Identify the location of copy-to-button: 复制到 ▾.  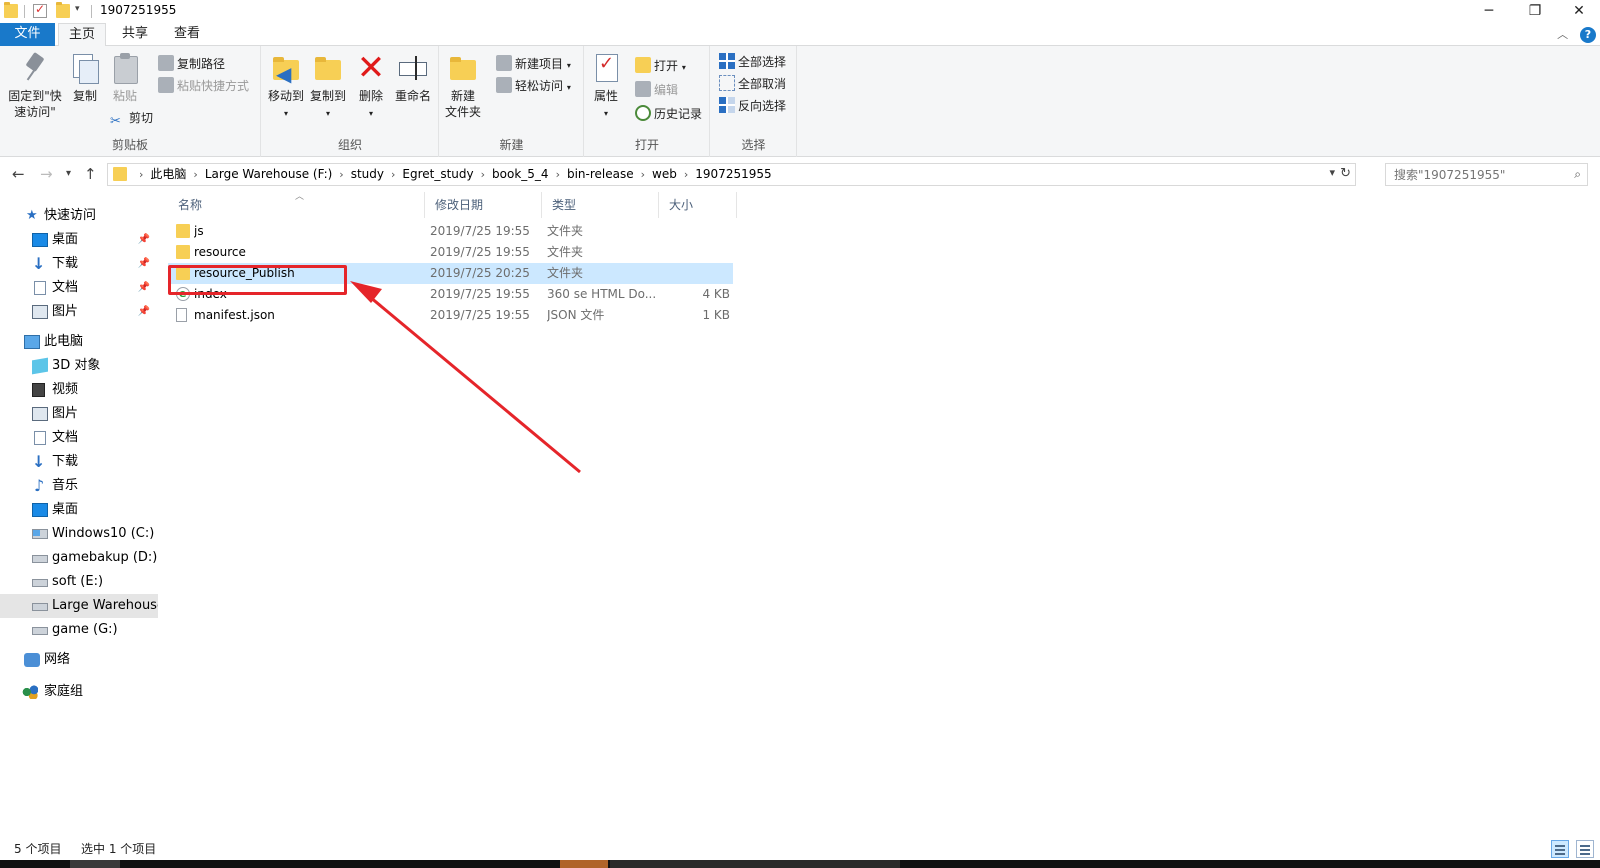
(328, 87).